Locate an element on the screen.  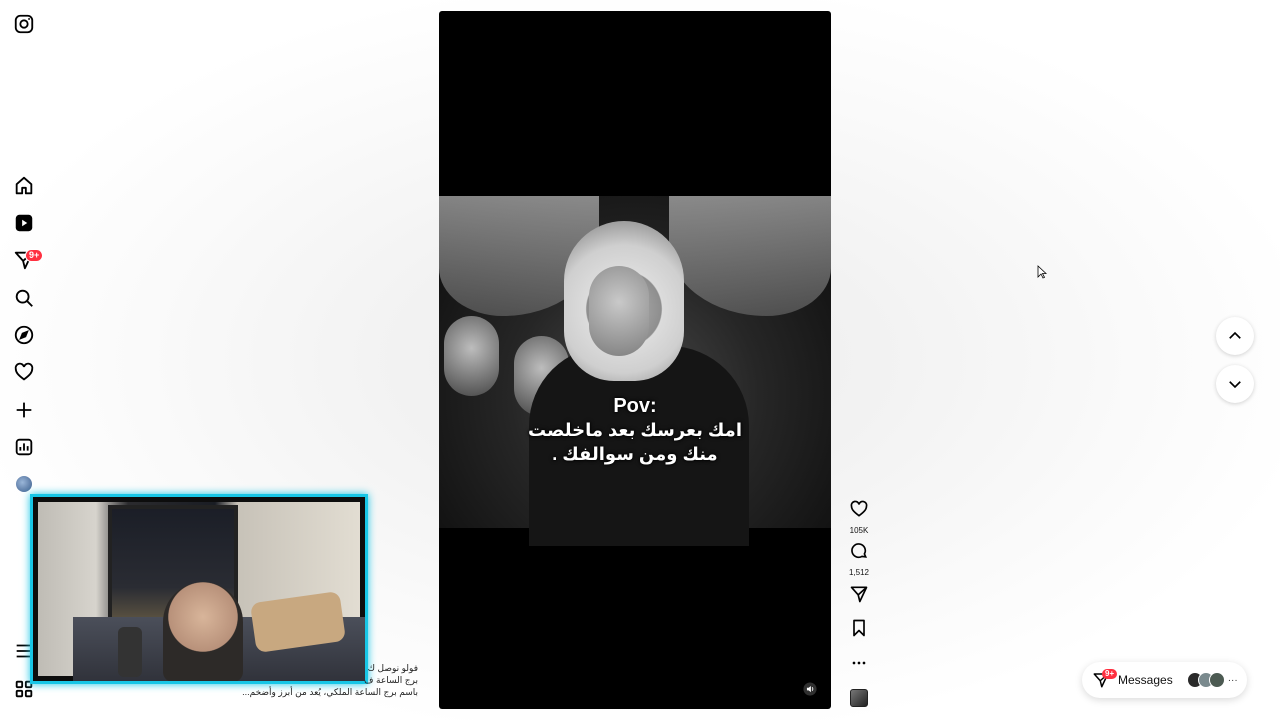
volume-icon is located at coordinates (810, 689).